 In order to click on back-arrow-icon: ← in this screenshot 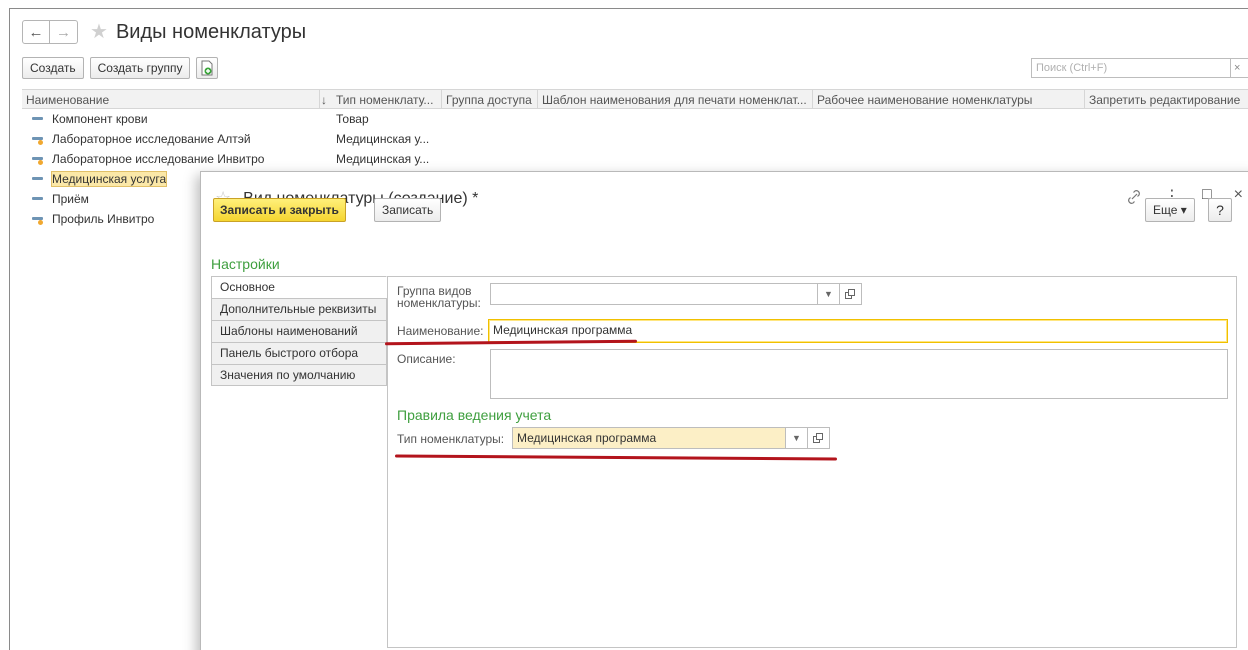, I will do `click(36, 32)`.